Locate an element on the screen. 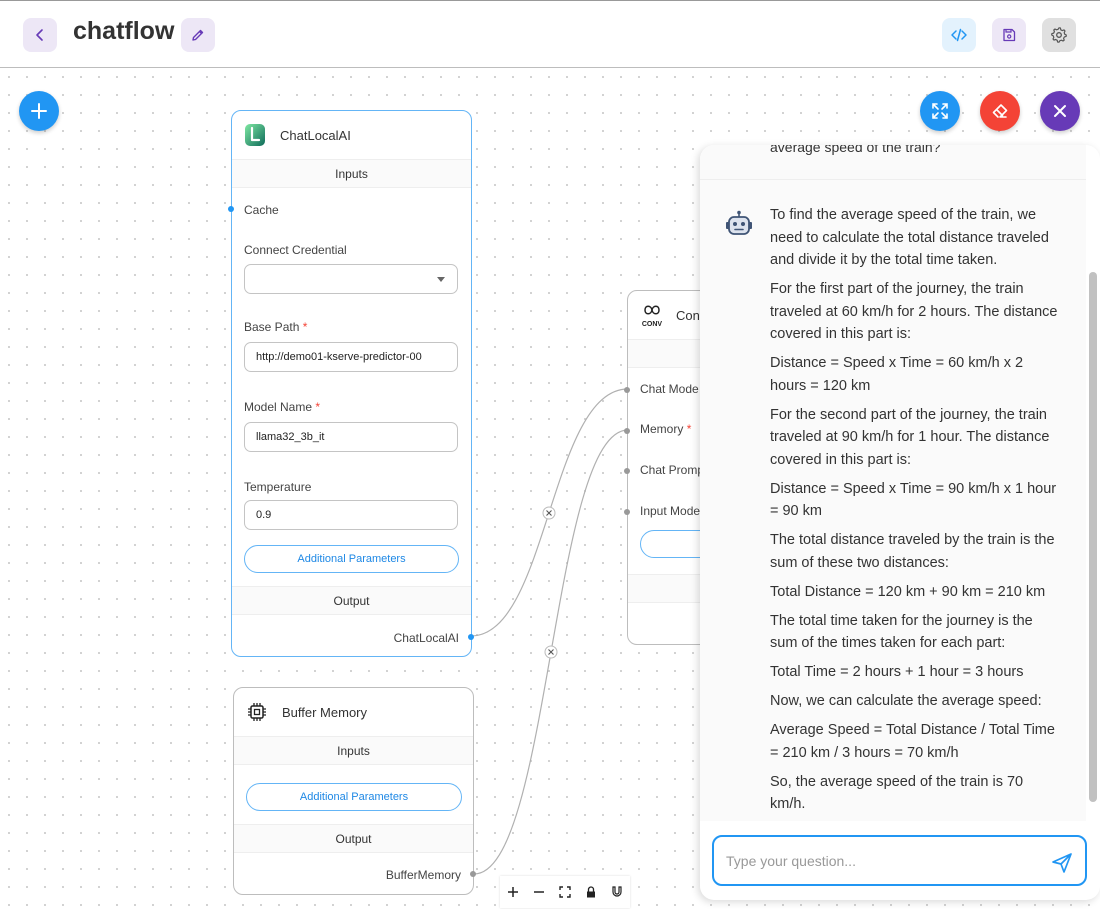  model-name-label: Model Name * is located at coordinates (282, 407).